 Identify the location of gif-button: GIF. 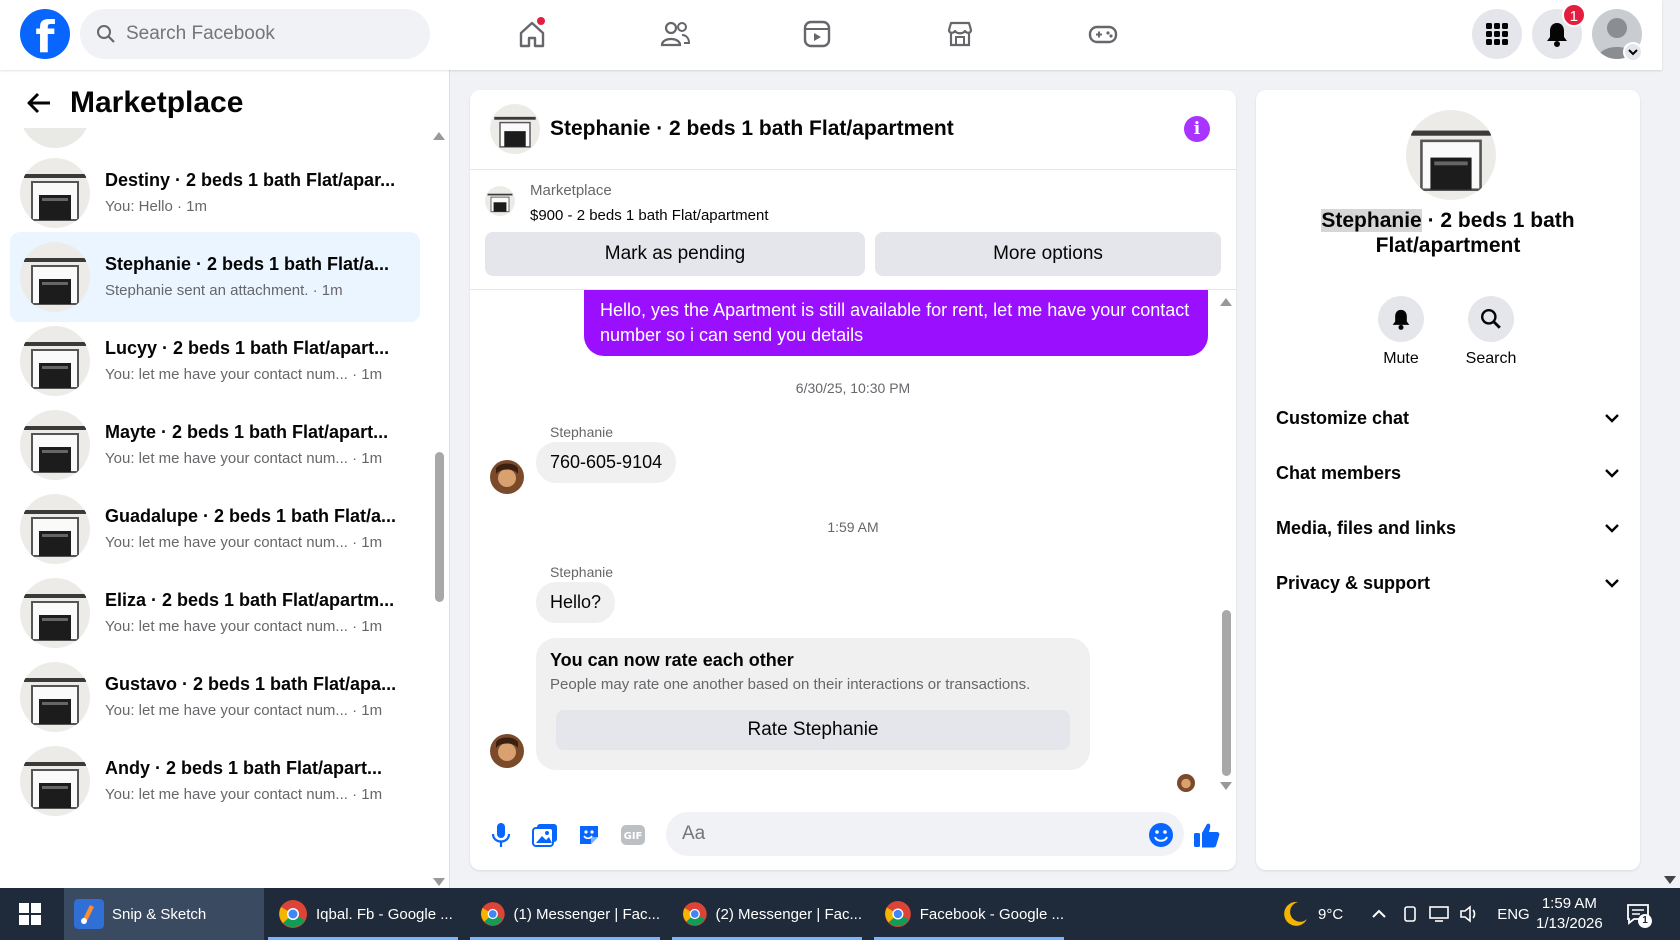
(633, 835).